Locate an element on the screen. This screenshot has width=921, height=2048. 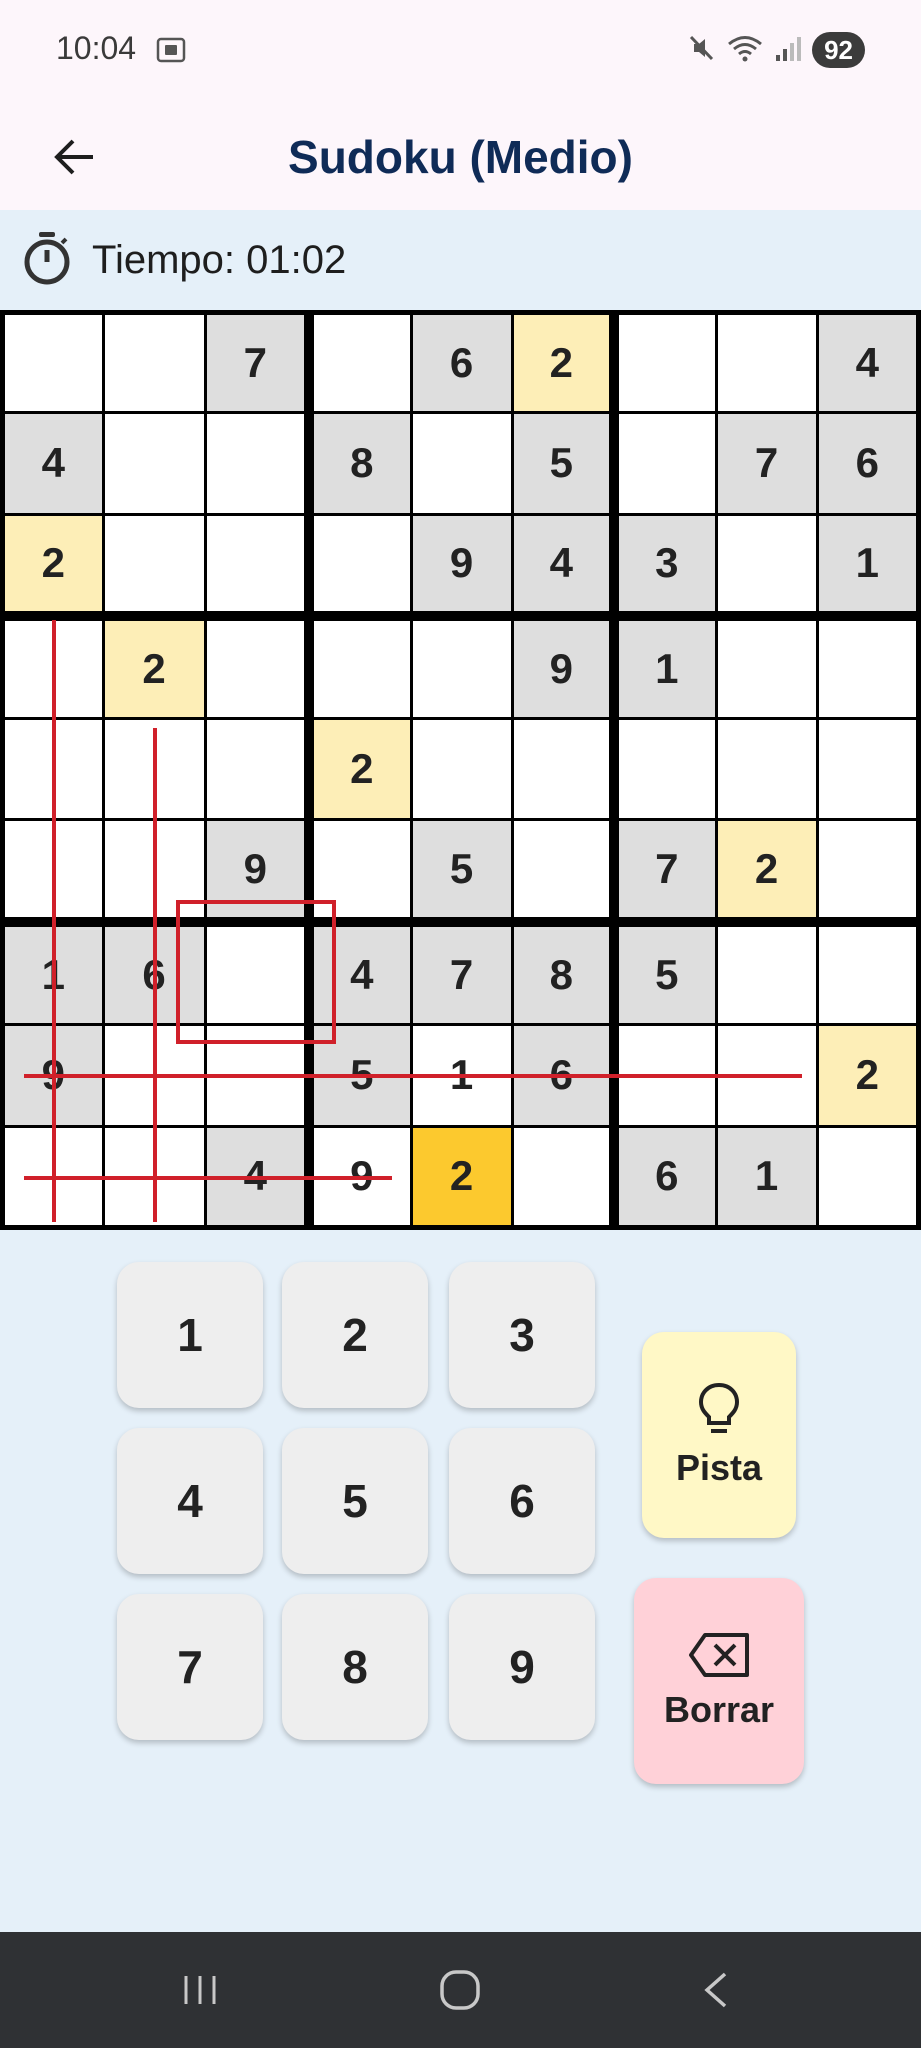
board-cell-r6c8: 2 is located at coordinates (766, 868).